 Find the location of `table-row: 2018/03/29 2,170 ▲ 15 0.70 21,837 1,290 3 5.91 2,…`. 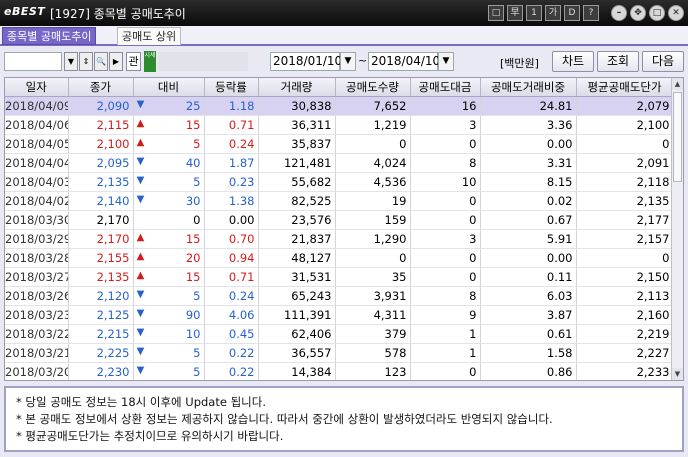

table-row: 2018/03/29 2,170 ▲ 15 0.70 21,837 1,290 3 5.91 2,… is located at coordinates (339, 239).